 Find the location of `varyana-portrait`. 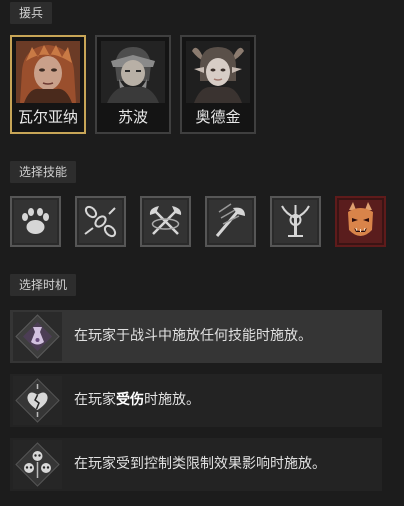

varyana-portrait is located at coordinates (48, 72).